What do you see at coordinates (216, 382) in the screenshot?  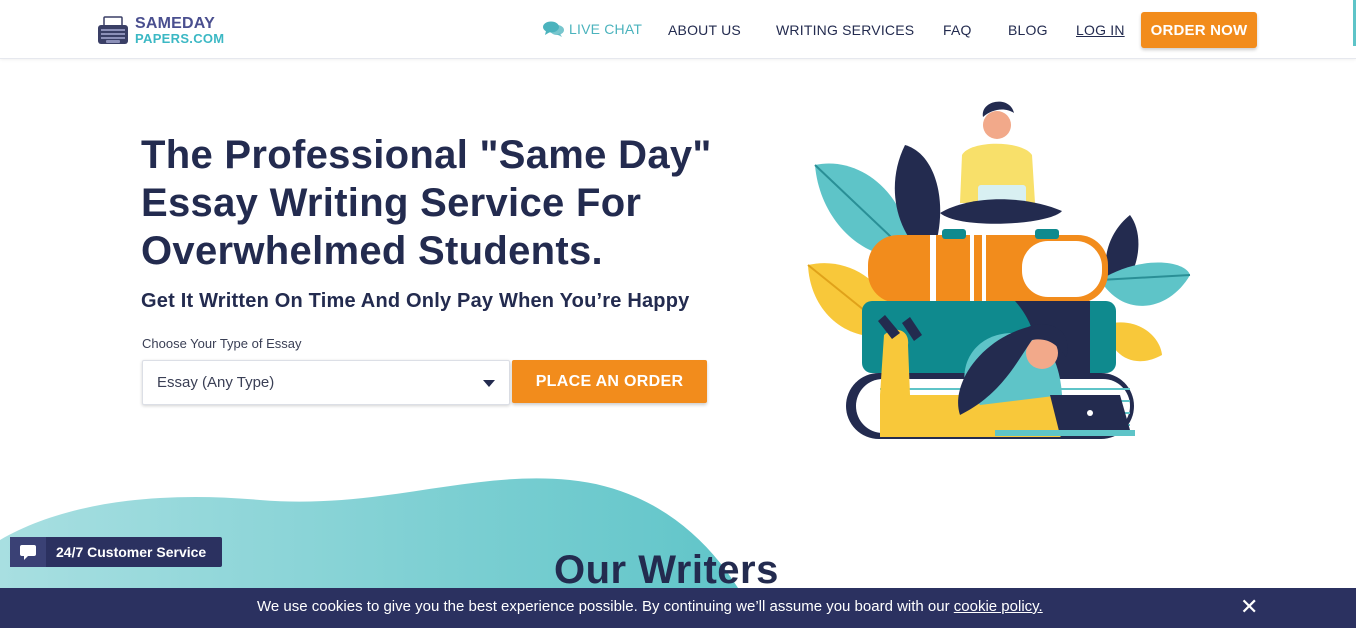 I see `essay-type-value: Essay (Any Type)` at bounding box center [216, 382].